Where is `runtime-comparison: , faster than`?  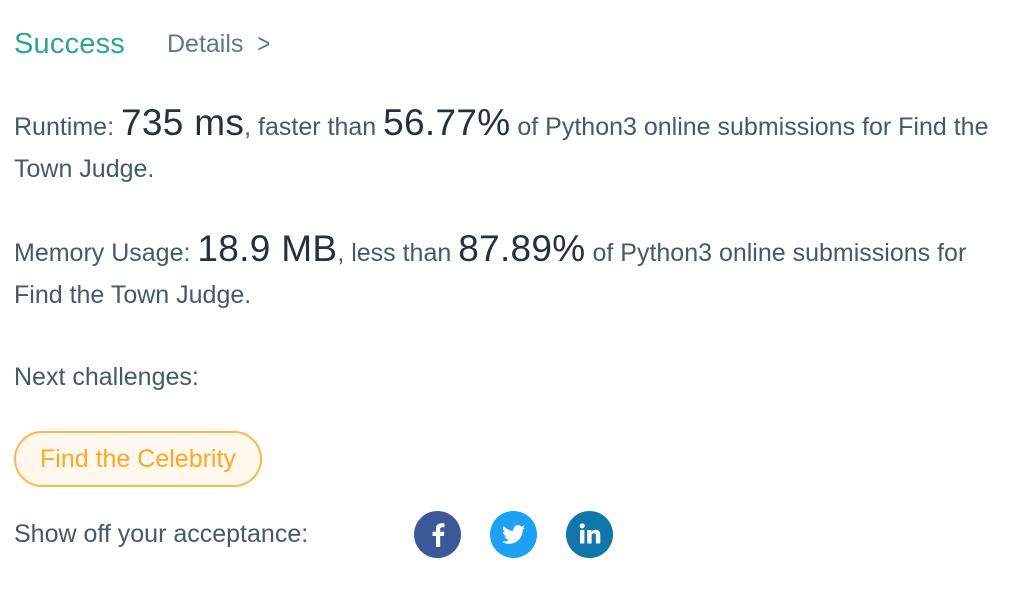
runtime-comparison: , faster than is located at coordinates (310, 127).